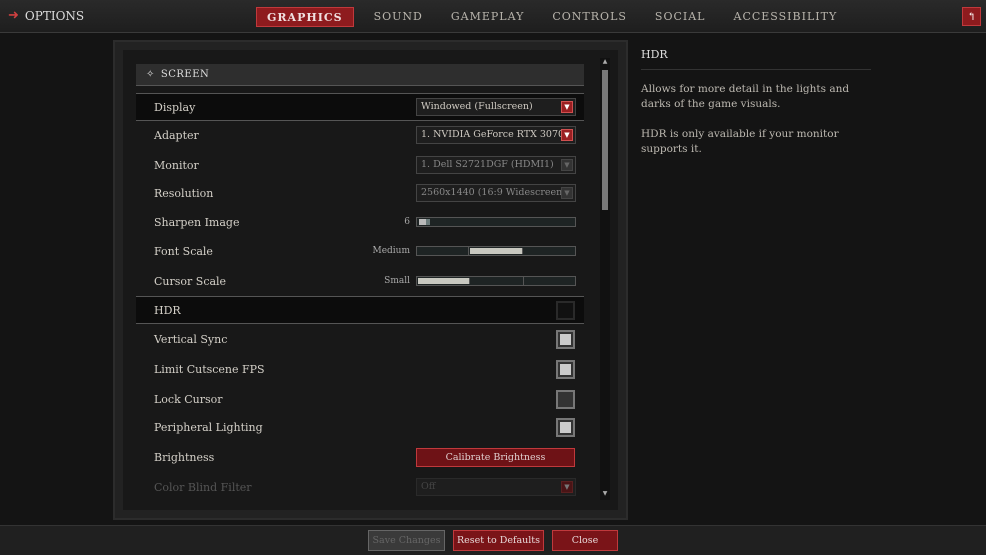 Image resolution: width=986 pixels, height=555 pixels. I want to click on dropdown-value: 1. Dell S2721DGF (HDMI1), so click(487, 164).